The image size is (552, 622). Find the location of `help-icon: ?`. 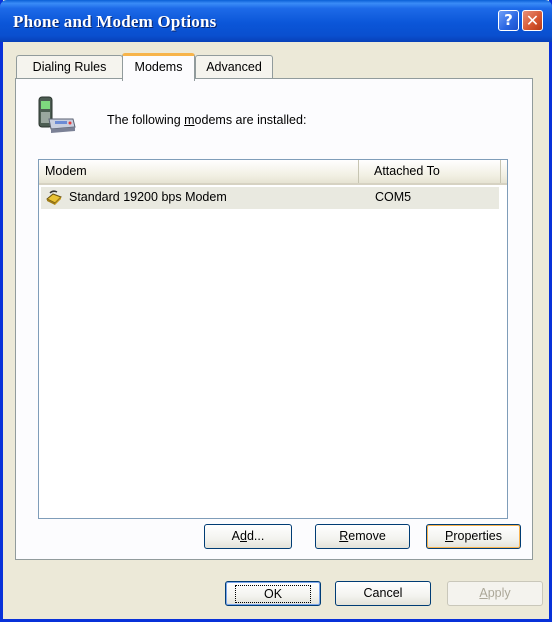

help-icon: ? is located at coordinates (508, 20).